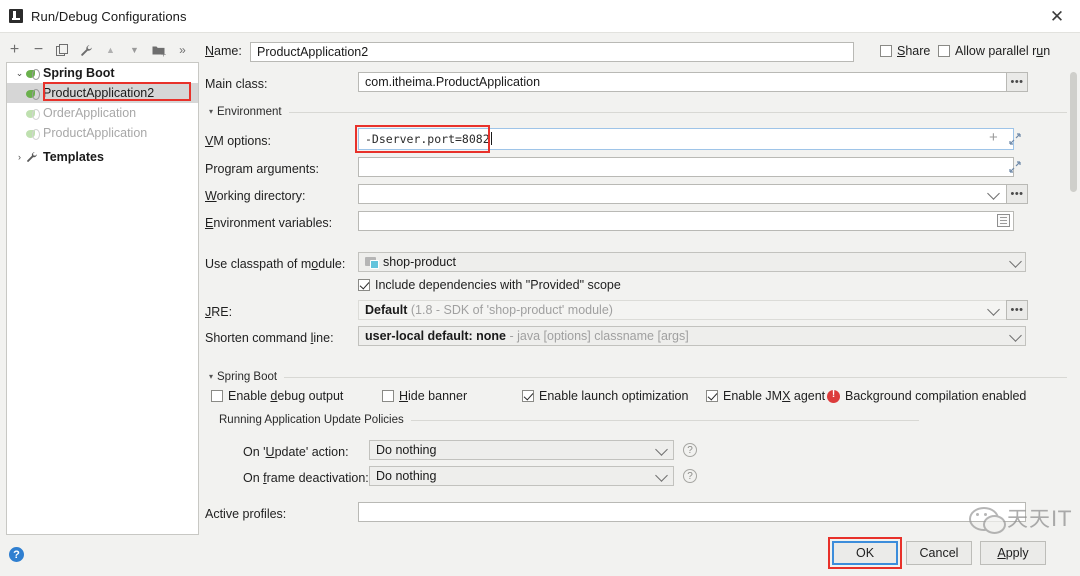  I want to click on enable-debug-output-label: Enable debug output, so click(286, 396).